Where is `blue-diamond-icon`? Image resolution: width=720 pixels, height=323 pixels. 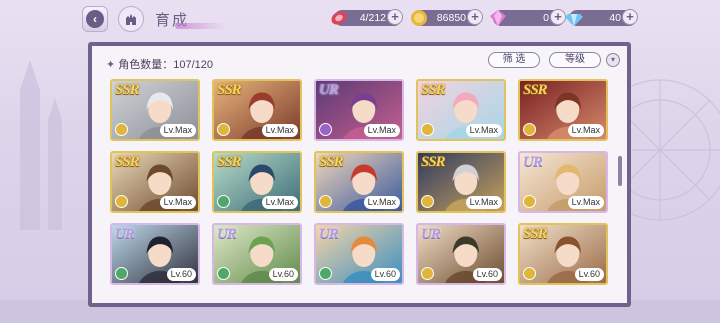
blue-diamond-icon is located at coordinates (574, 20).